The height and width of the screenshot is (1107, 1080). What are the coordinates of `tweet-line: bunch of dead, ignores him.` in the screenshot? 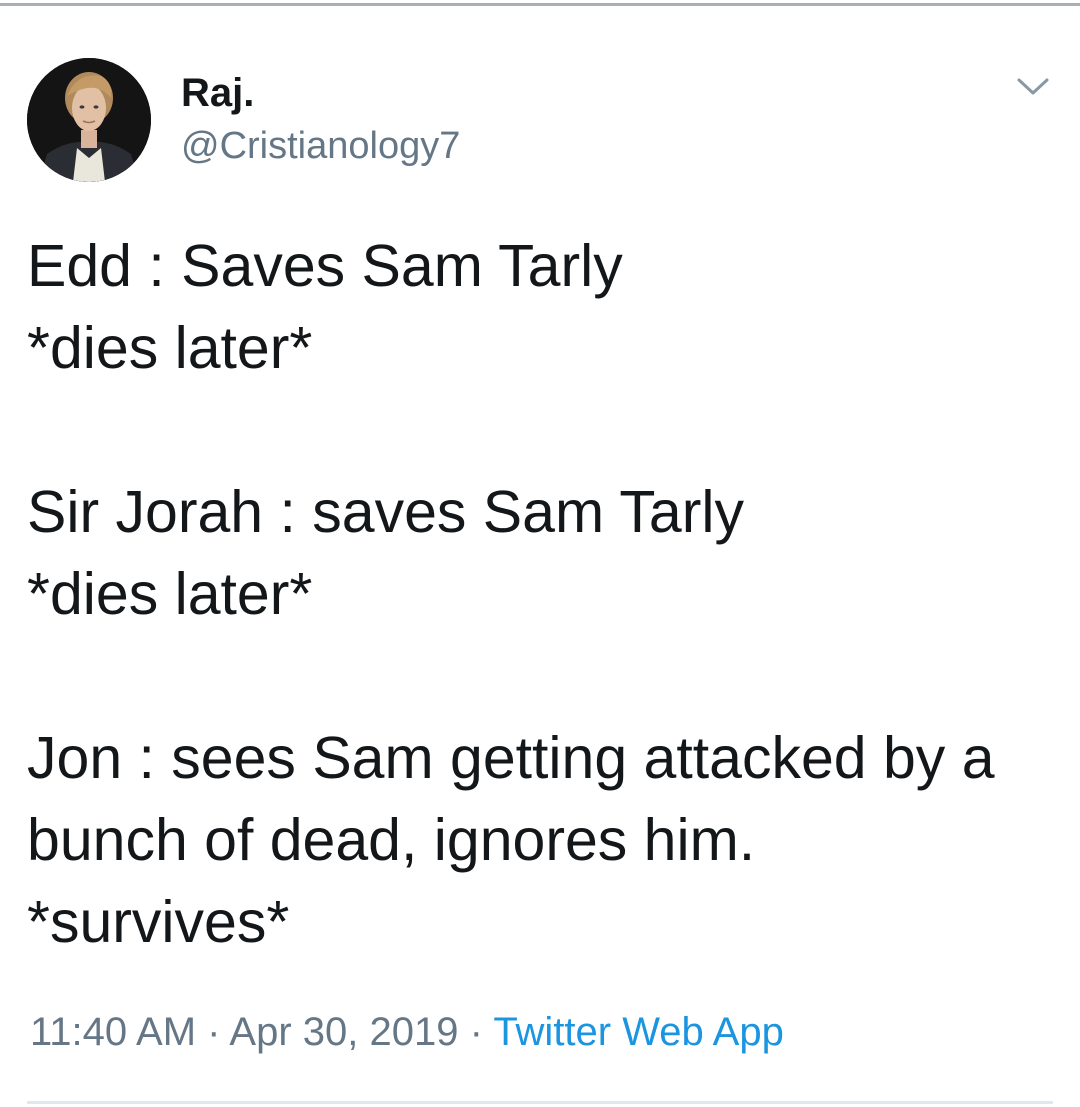 It's located at (391, 840).